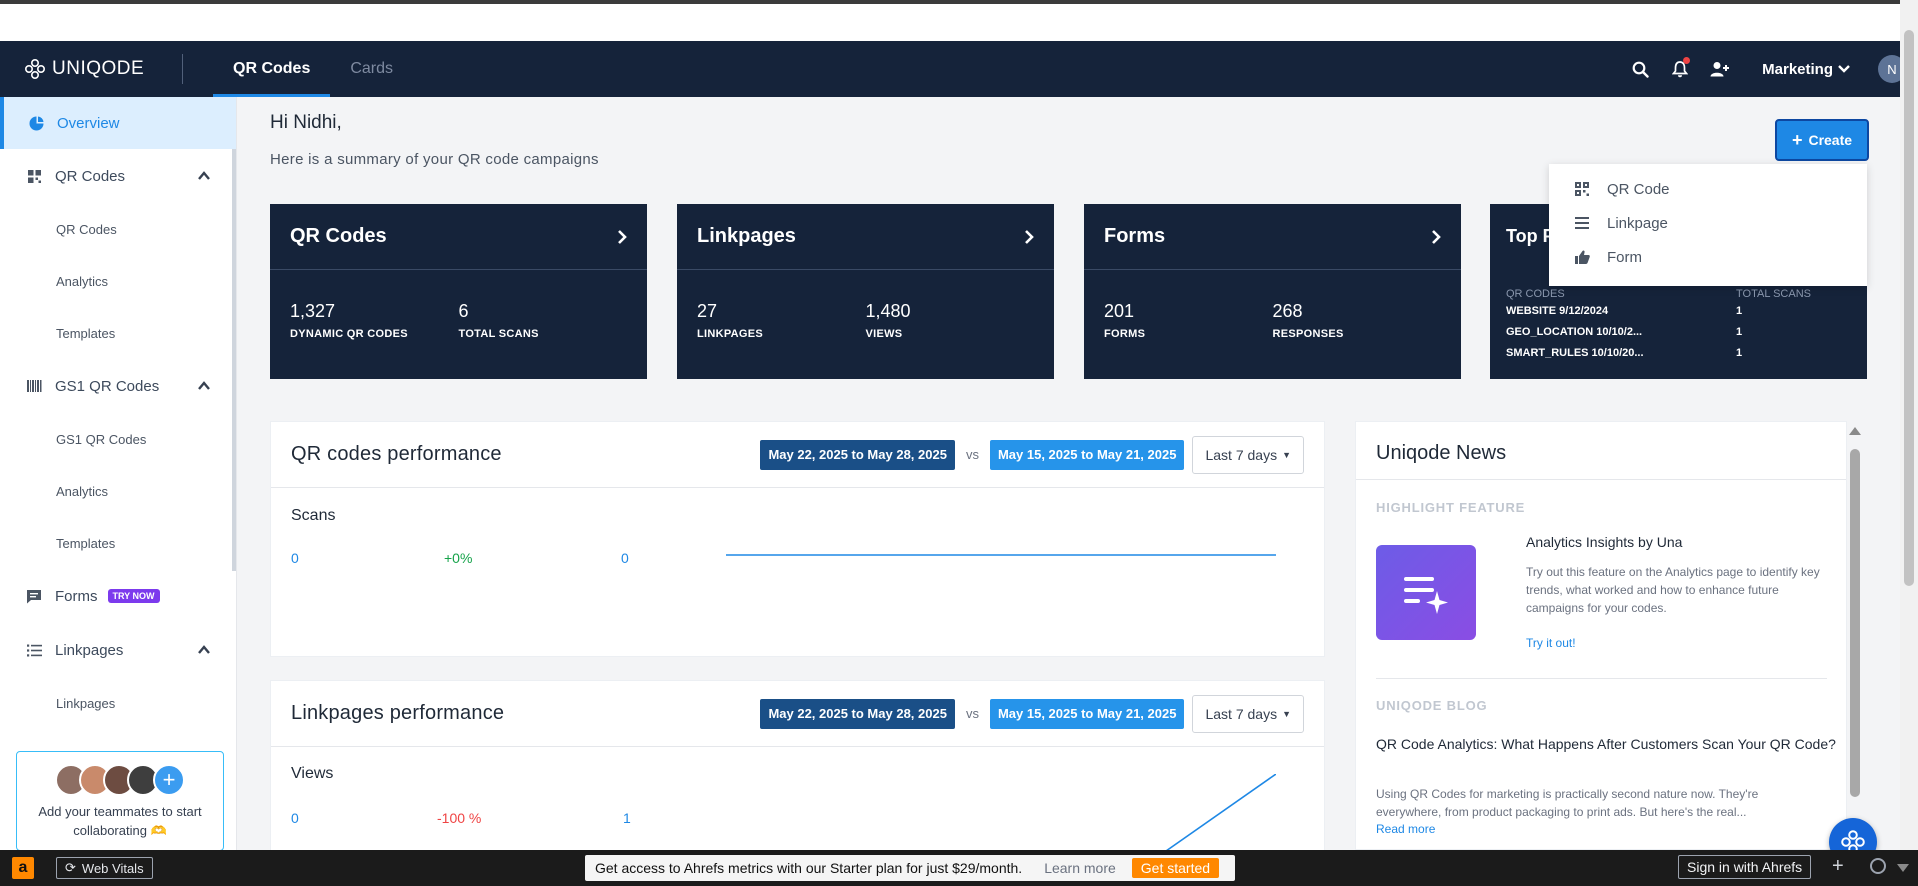 The height and width of the screenshot is (886, 1918). I want to click on page-scrollbar-thumb, so click(1909, 308).